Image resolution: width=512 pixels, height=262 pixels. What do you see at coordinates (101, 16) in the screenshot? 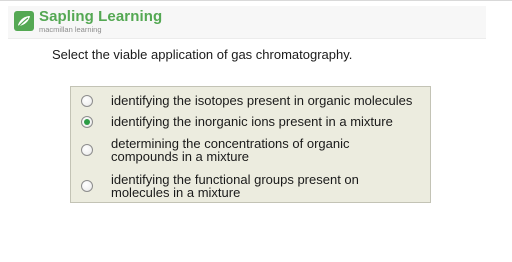
I see `brand-name: Sapling Learning` at bounding box center [101, 16].